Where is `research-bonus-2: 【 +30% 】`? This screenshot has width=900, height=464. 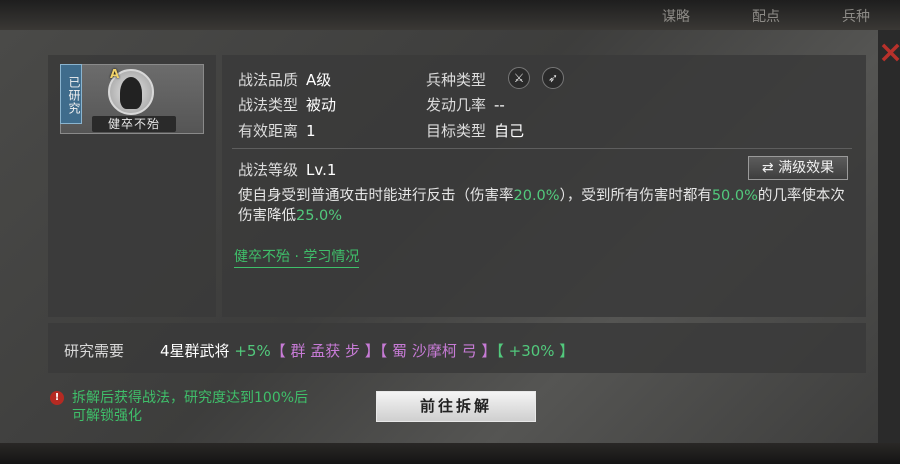
research-bonus-2: 【 +30% 】 is located at coordinates (535, 351).